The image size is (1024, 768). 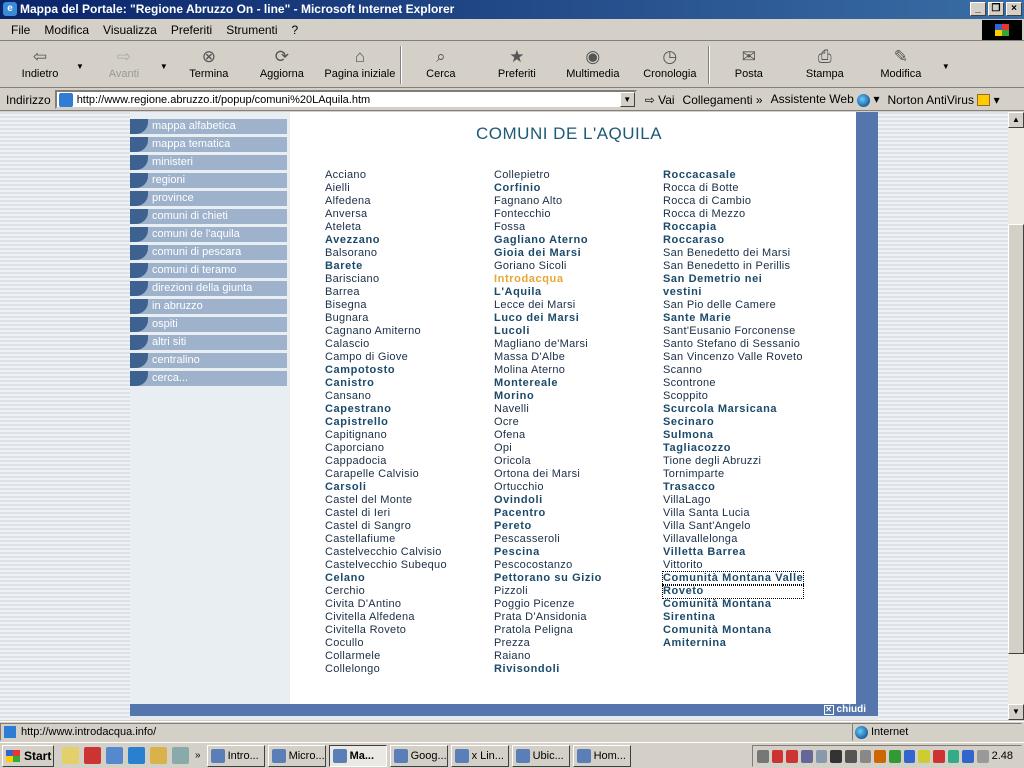 I want to click on web-assistant-button: Assistente Web ▾, so click(x=825, y=99).